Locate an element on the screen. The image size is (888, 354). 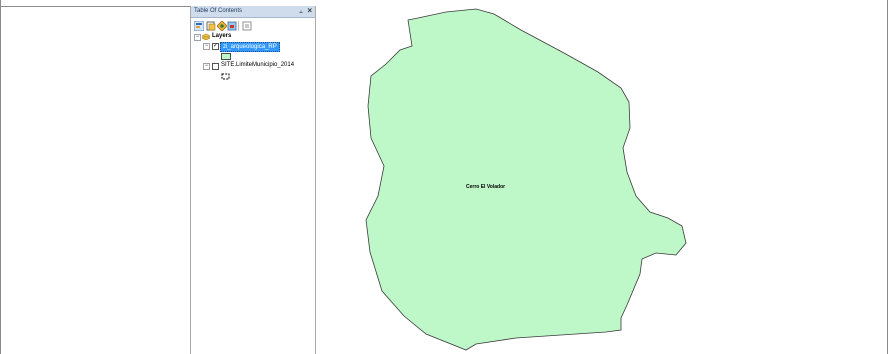
collapse-layer-2-icon: − is located at coordinates (206, 66).